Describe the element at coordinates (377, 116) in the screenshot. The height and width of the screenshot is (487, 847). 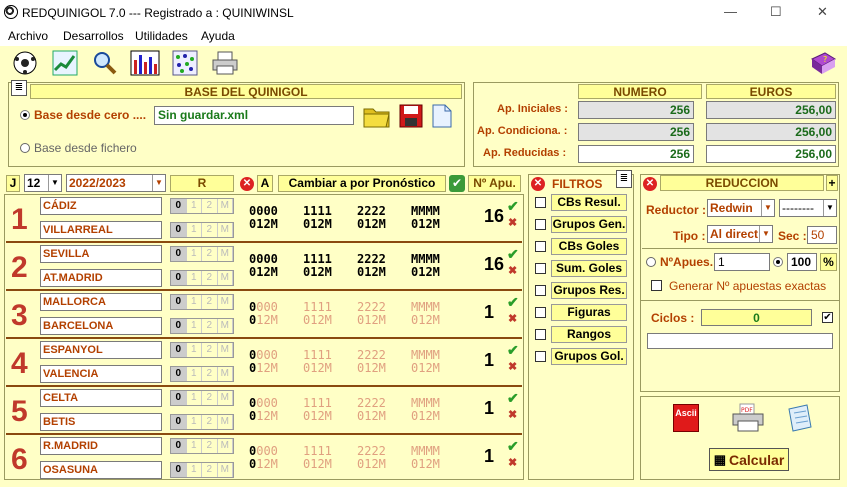
I see `open-folder-icon` at that location.